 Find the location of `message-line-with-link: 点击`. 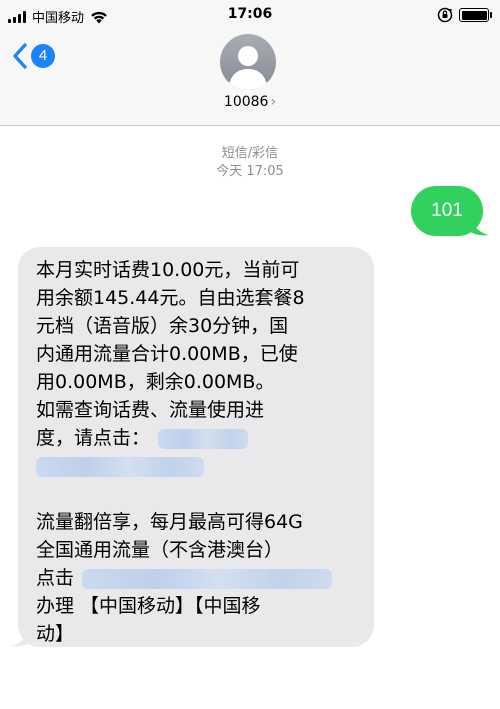

message-line-with-link: 点击 is located at coordinates (202, 578).